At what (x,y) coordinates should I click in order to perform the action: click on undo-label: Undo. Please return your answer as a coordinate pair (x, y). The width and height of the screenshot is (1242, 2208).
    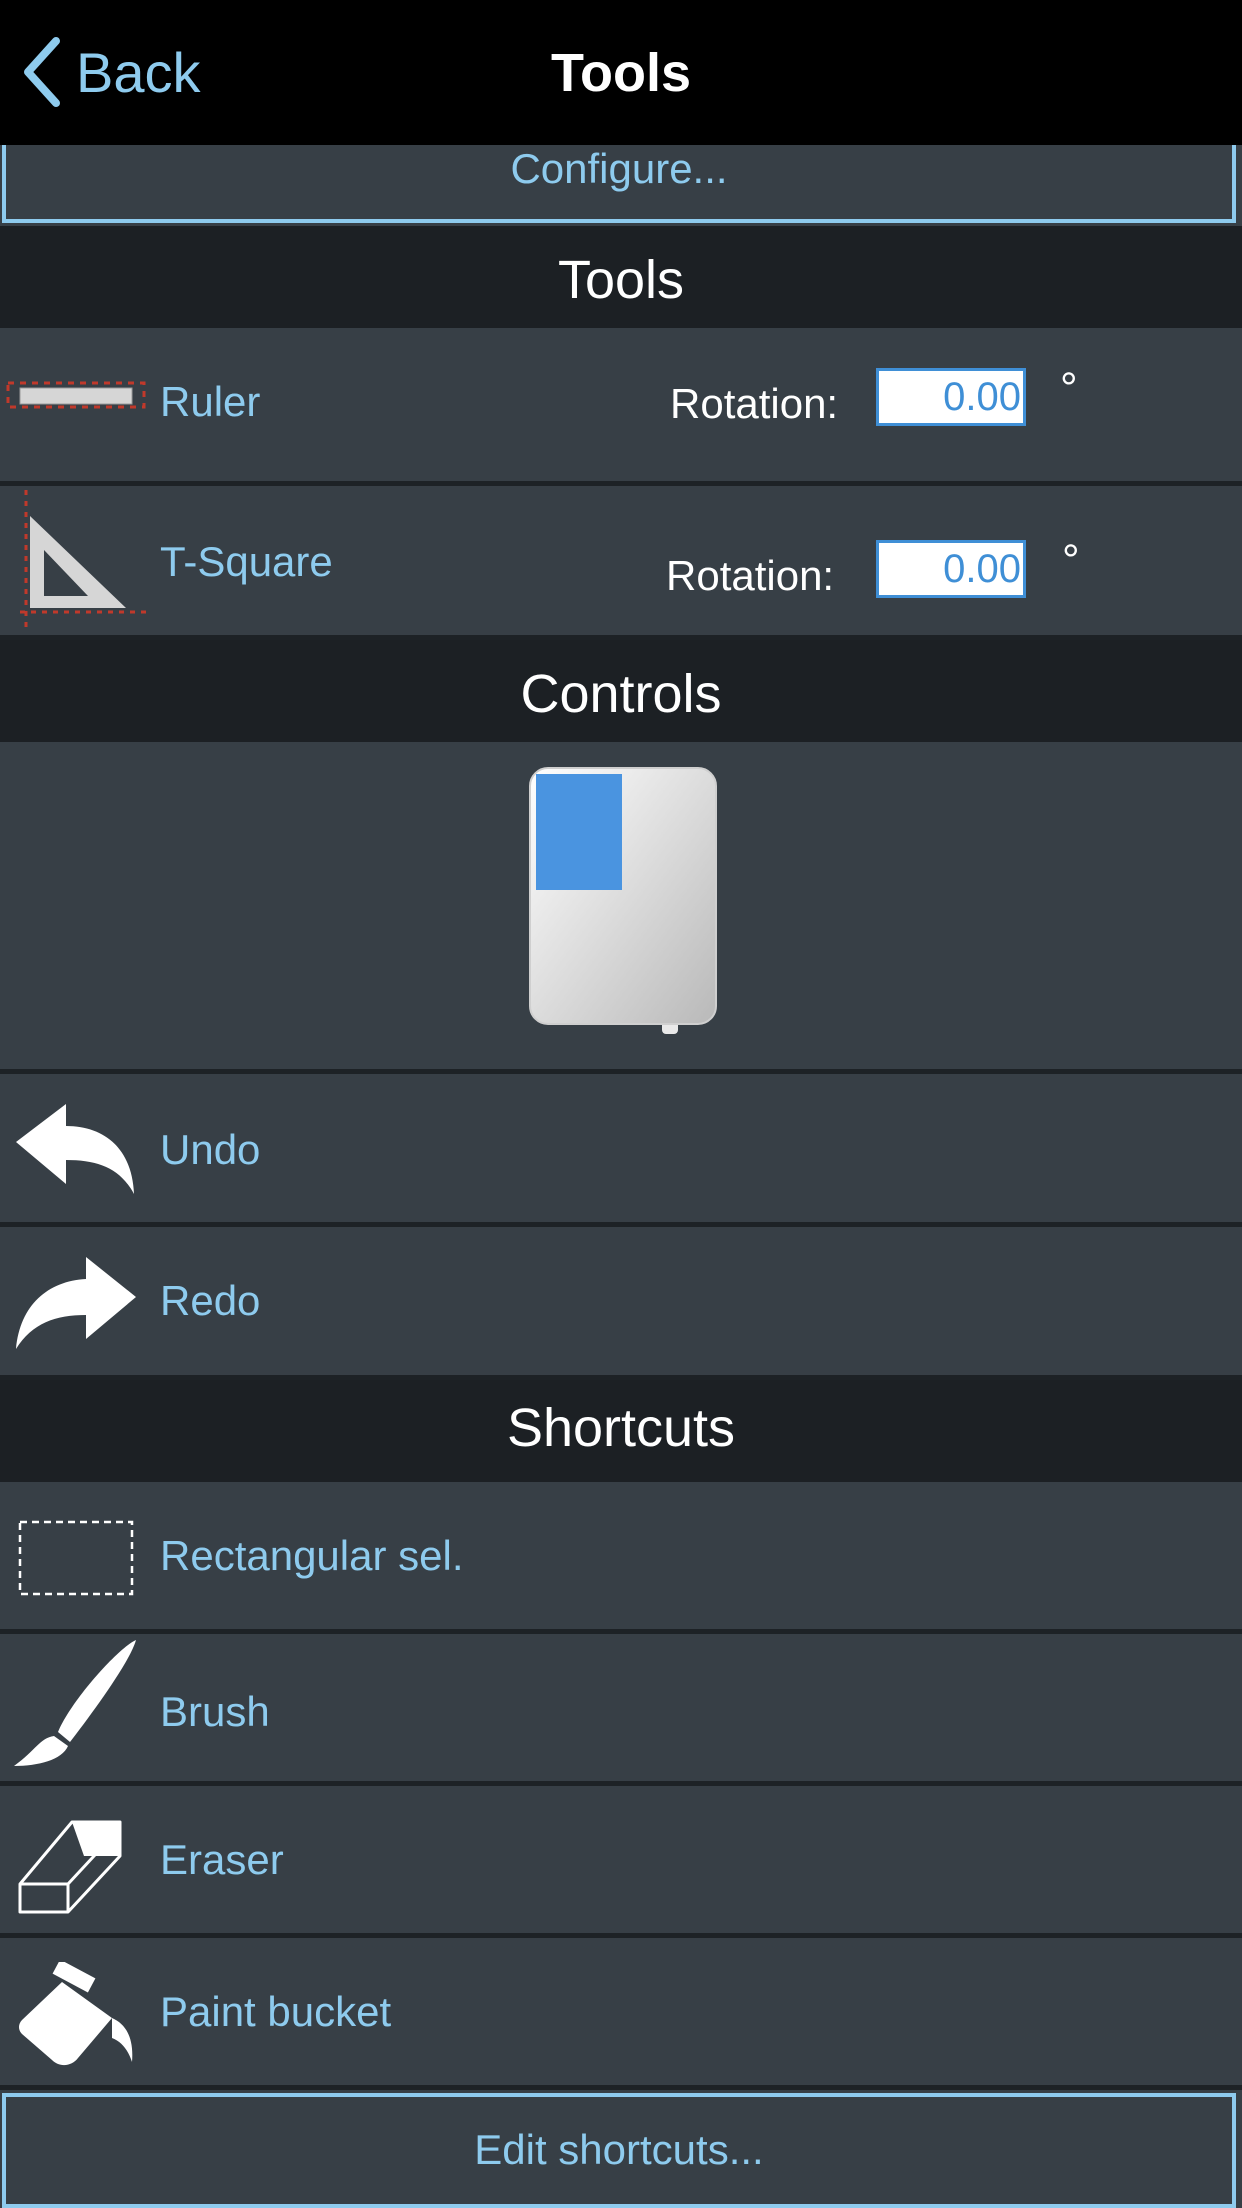
    Looking at the image, I should click on (210, 1149).